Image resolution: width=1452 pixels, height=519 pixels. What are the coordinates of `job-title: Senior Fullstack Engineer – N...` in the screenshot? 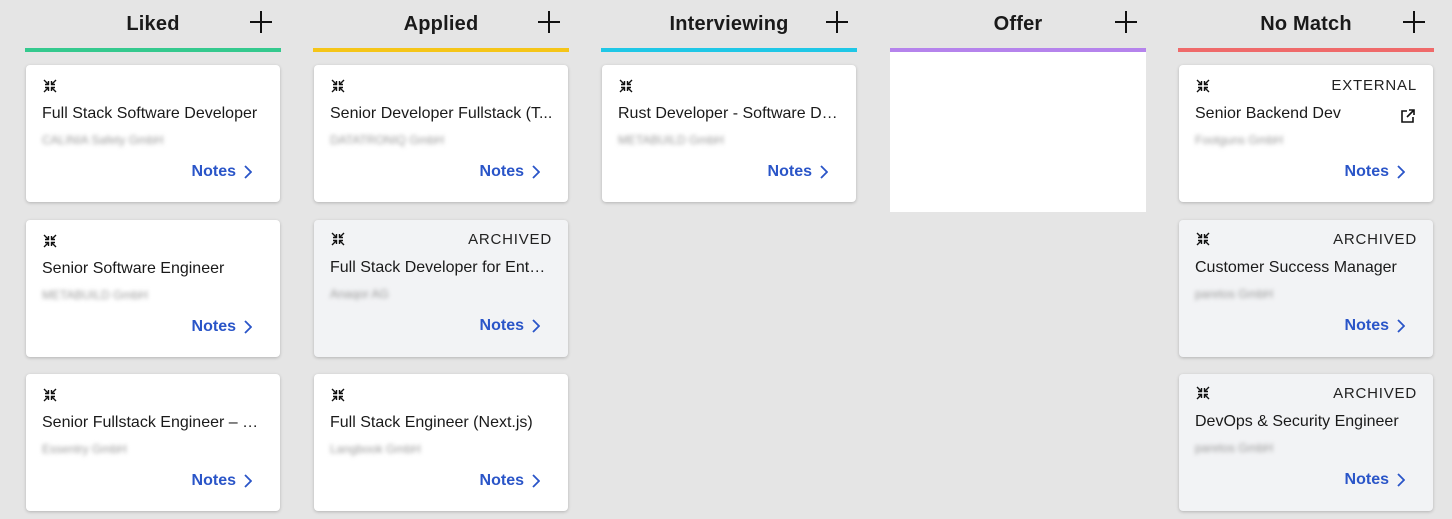 It's located at (154, 422).